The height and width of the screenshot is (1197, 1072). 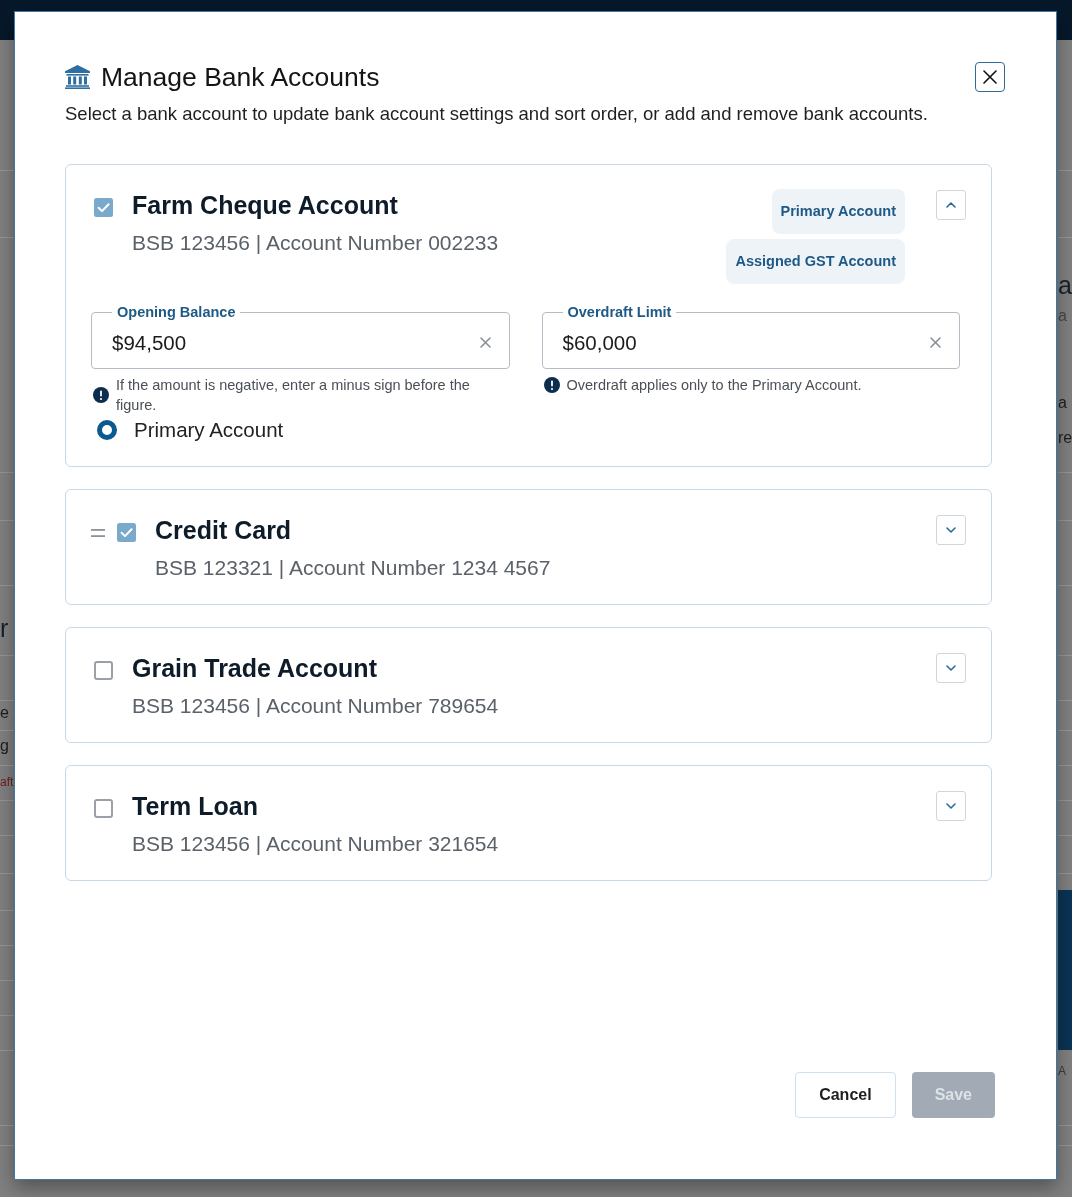 I want to click on field-label: Overdraft Limit, so click(x=619, y=312).